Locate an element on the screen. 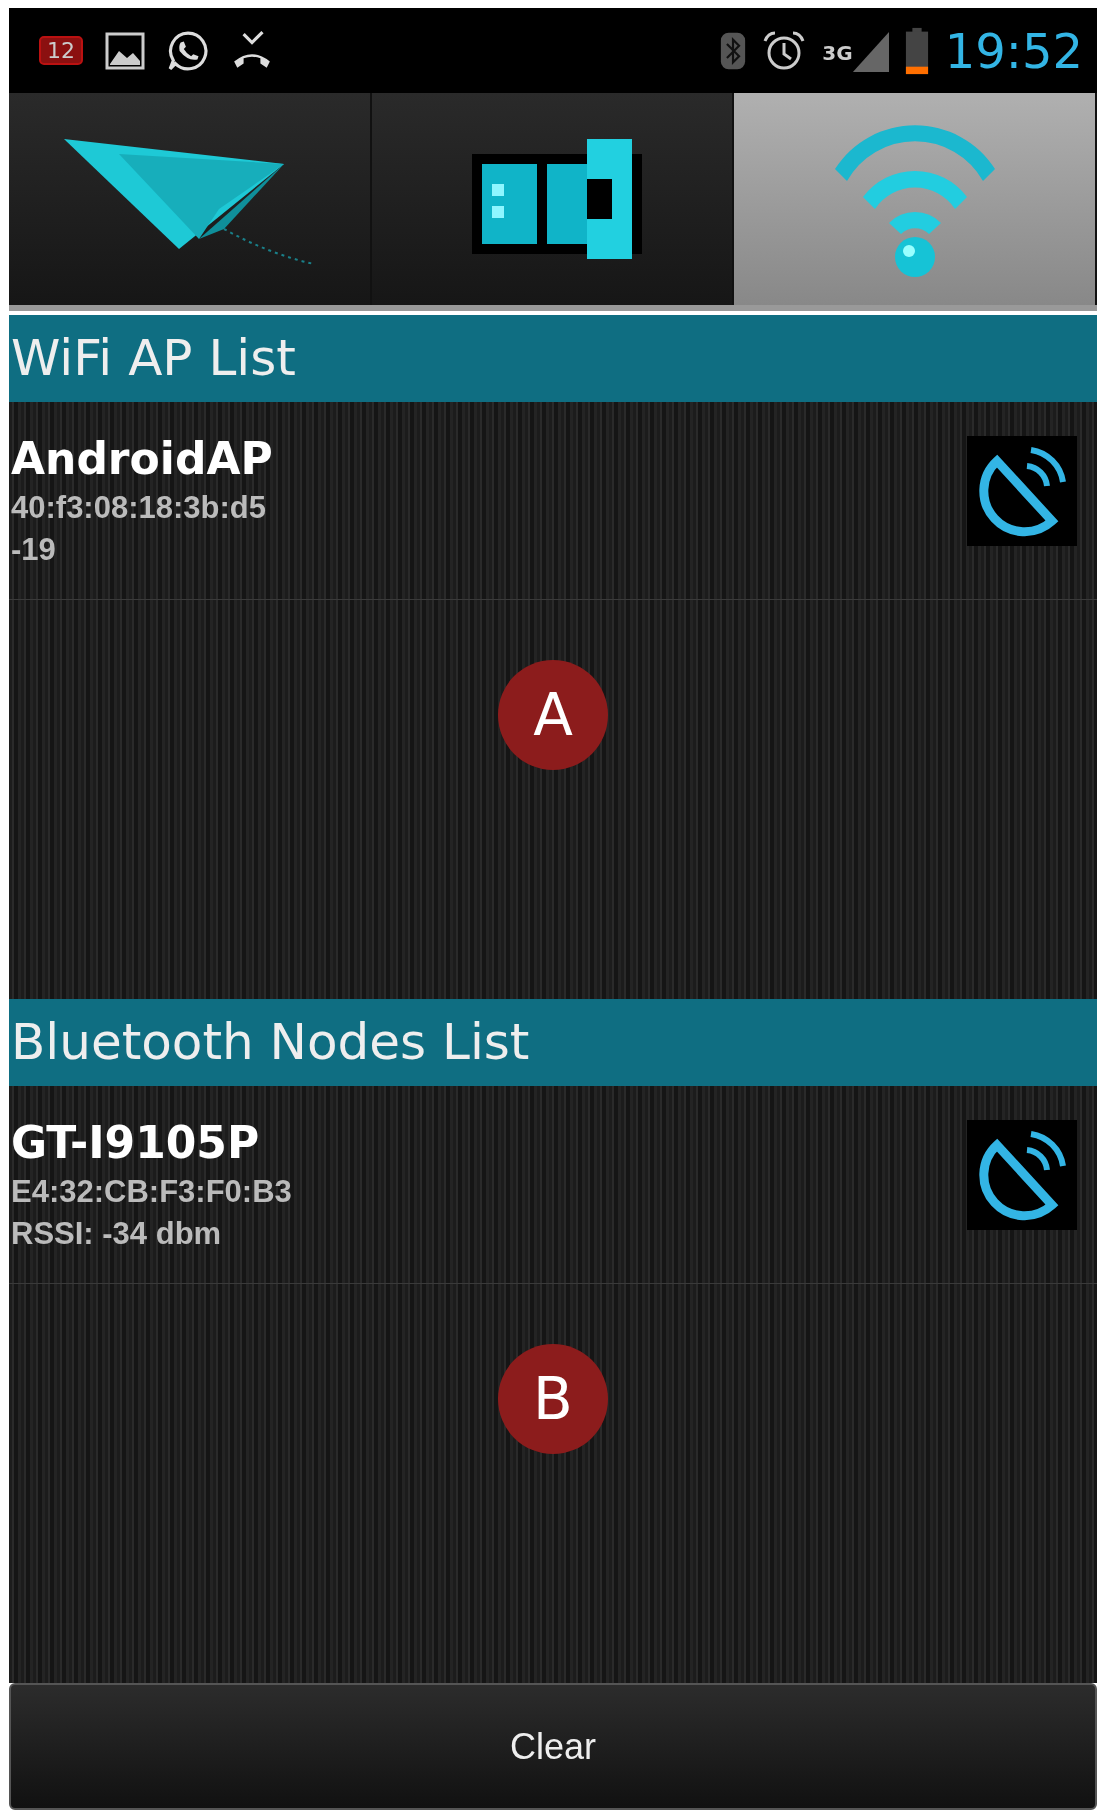  network-type-label: 3G is located at coordinates (837, 52).